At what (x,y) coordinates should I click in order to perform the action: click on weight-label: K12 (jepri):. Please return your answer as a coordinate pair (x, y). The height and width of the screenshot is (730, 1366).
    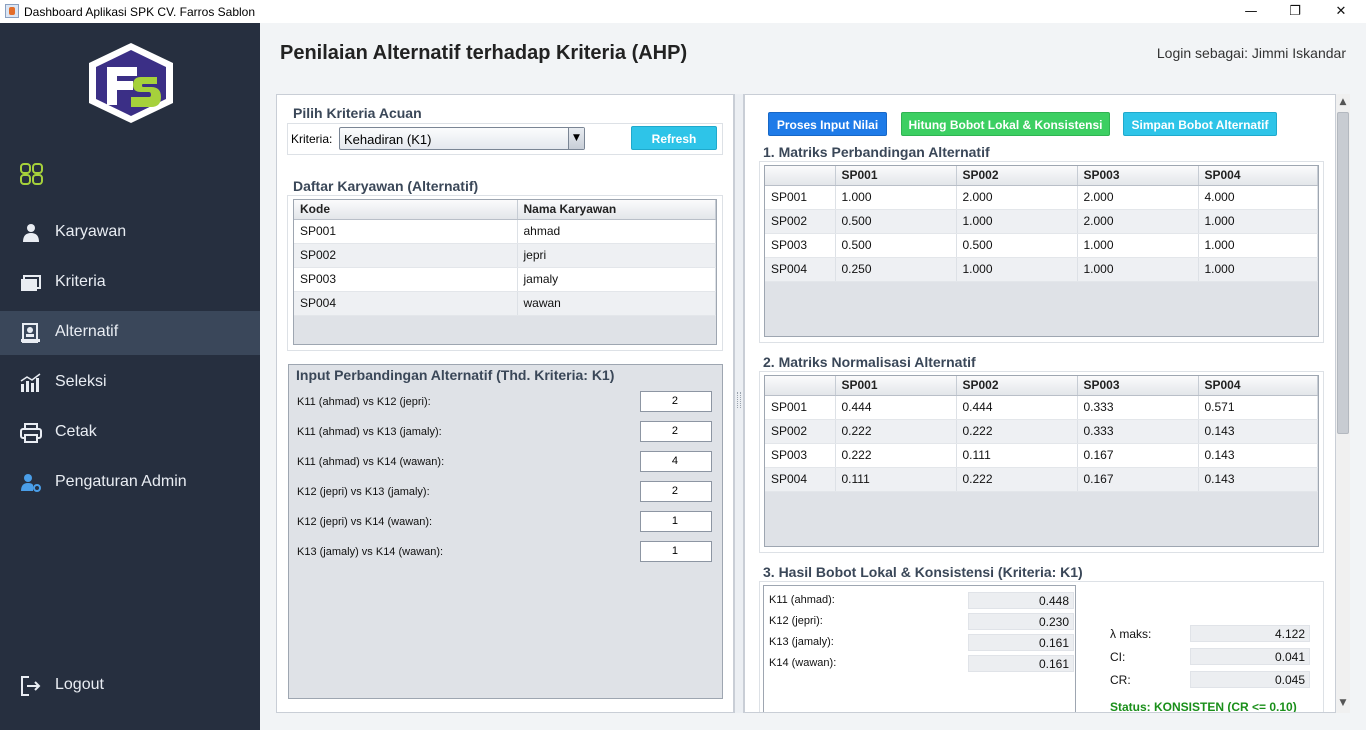
    Looking at the image, I should click on (796, 621).